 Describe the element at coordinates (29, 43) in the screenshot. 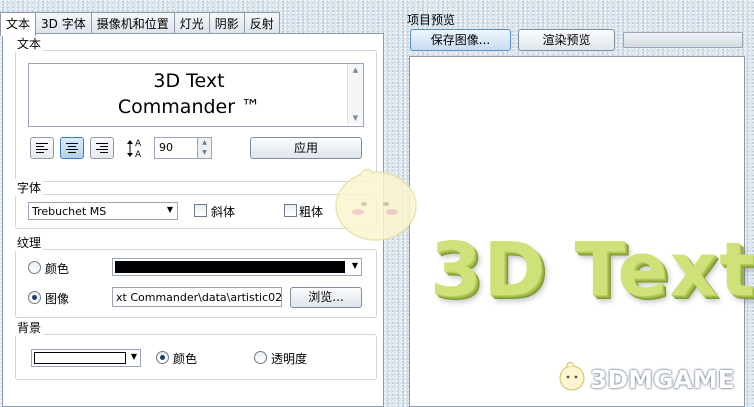

I see `text-group-title: 文本` at that location.